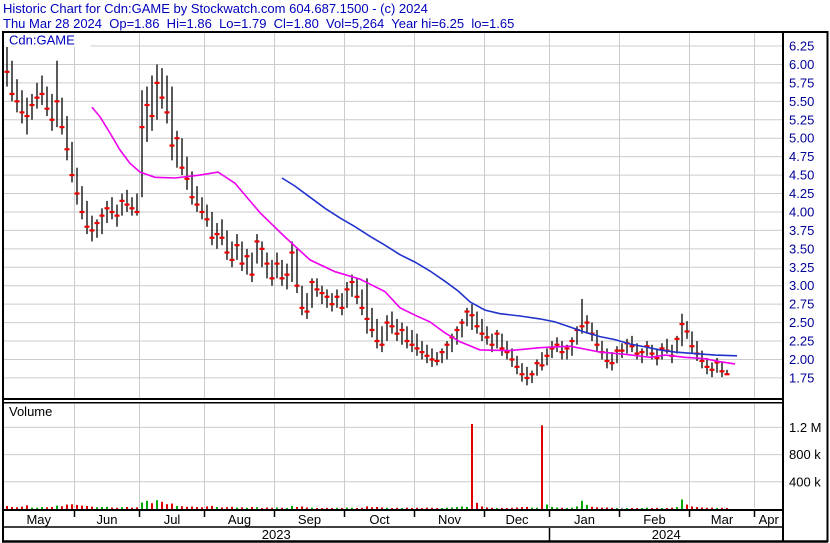  I want to click on month-label: Feb, so click(654, 519).